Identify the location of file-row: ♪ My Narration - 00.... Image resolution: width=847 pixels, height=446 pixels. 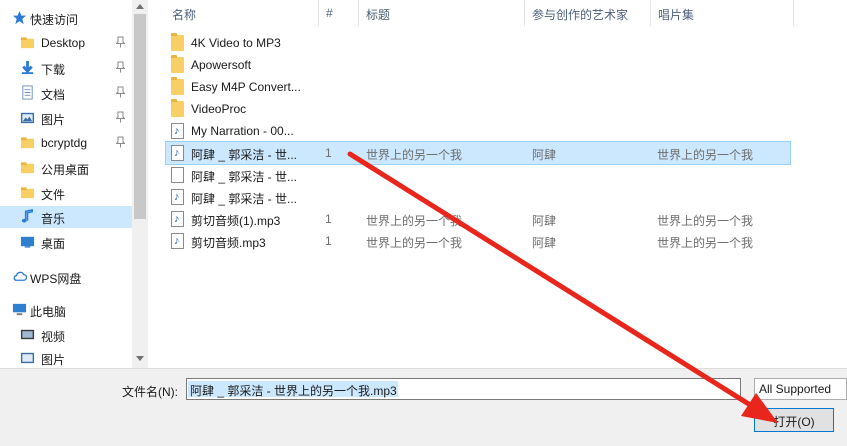
(478, 131).